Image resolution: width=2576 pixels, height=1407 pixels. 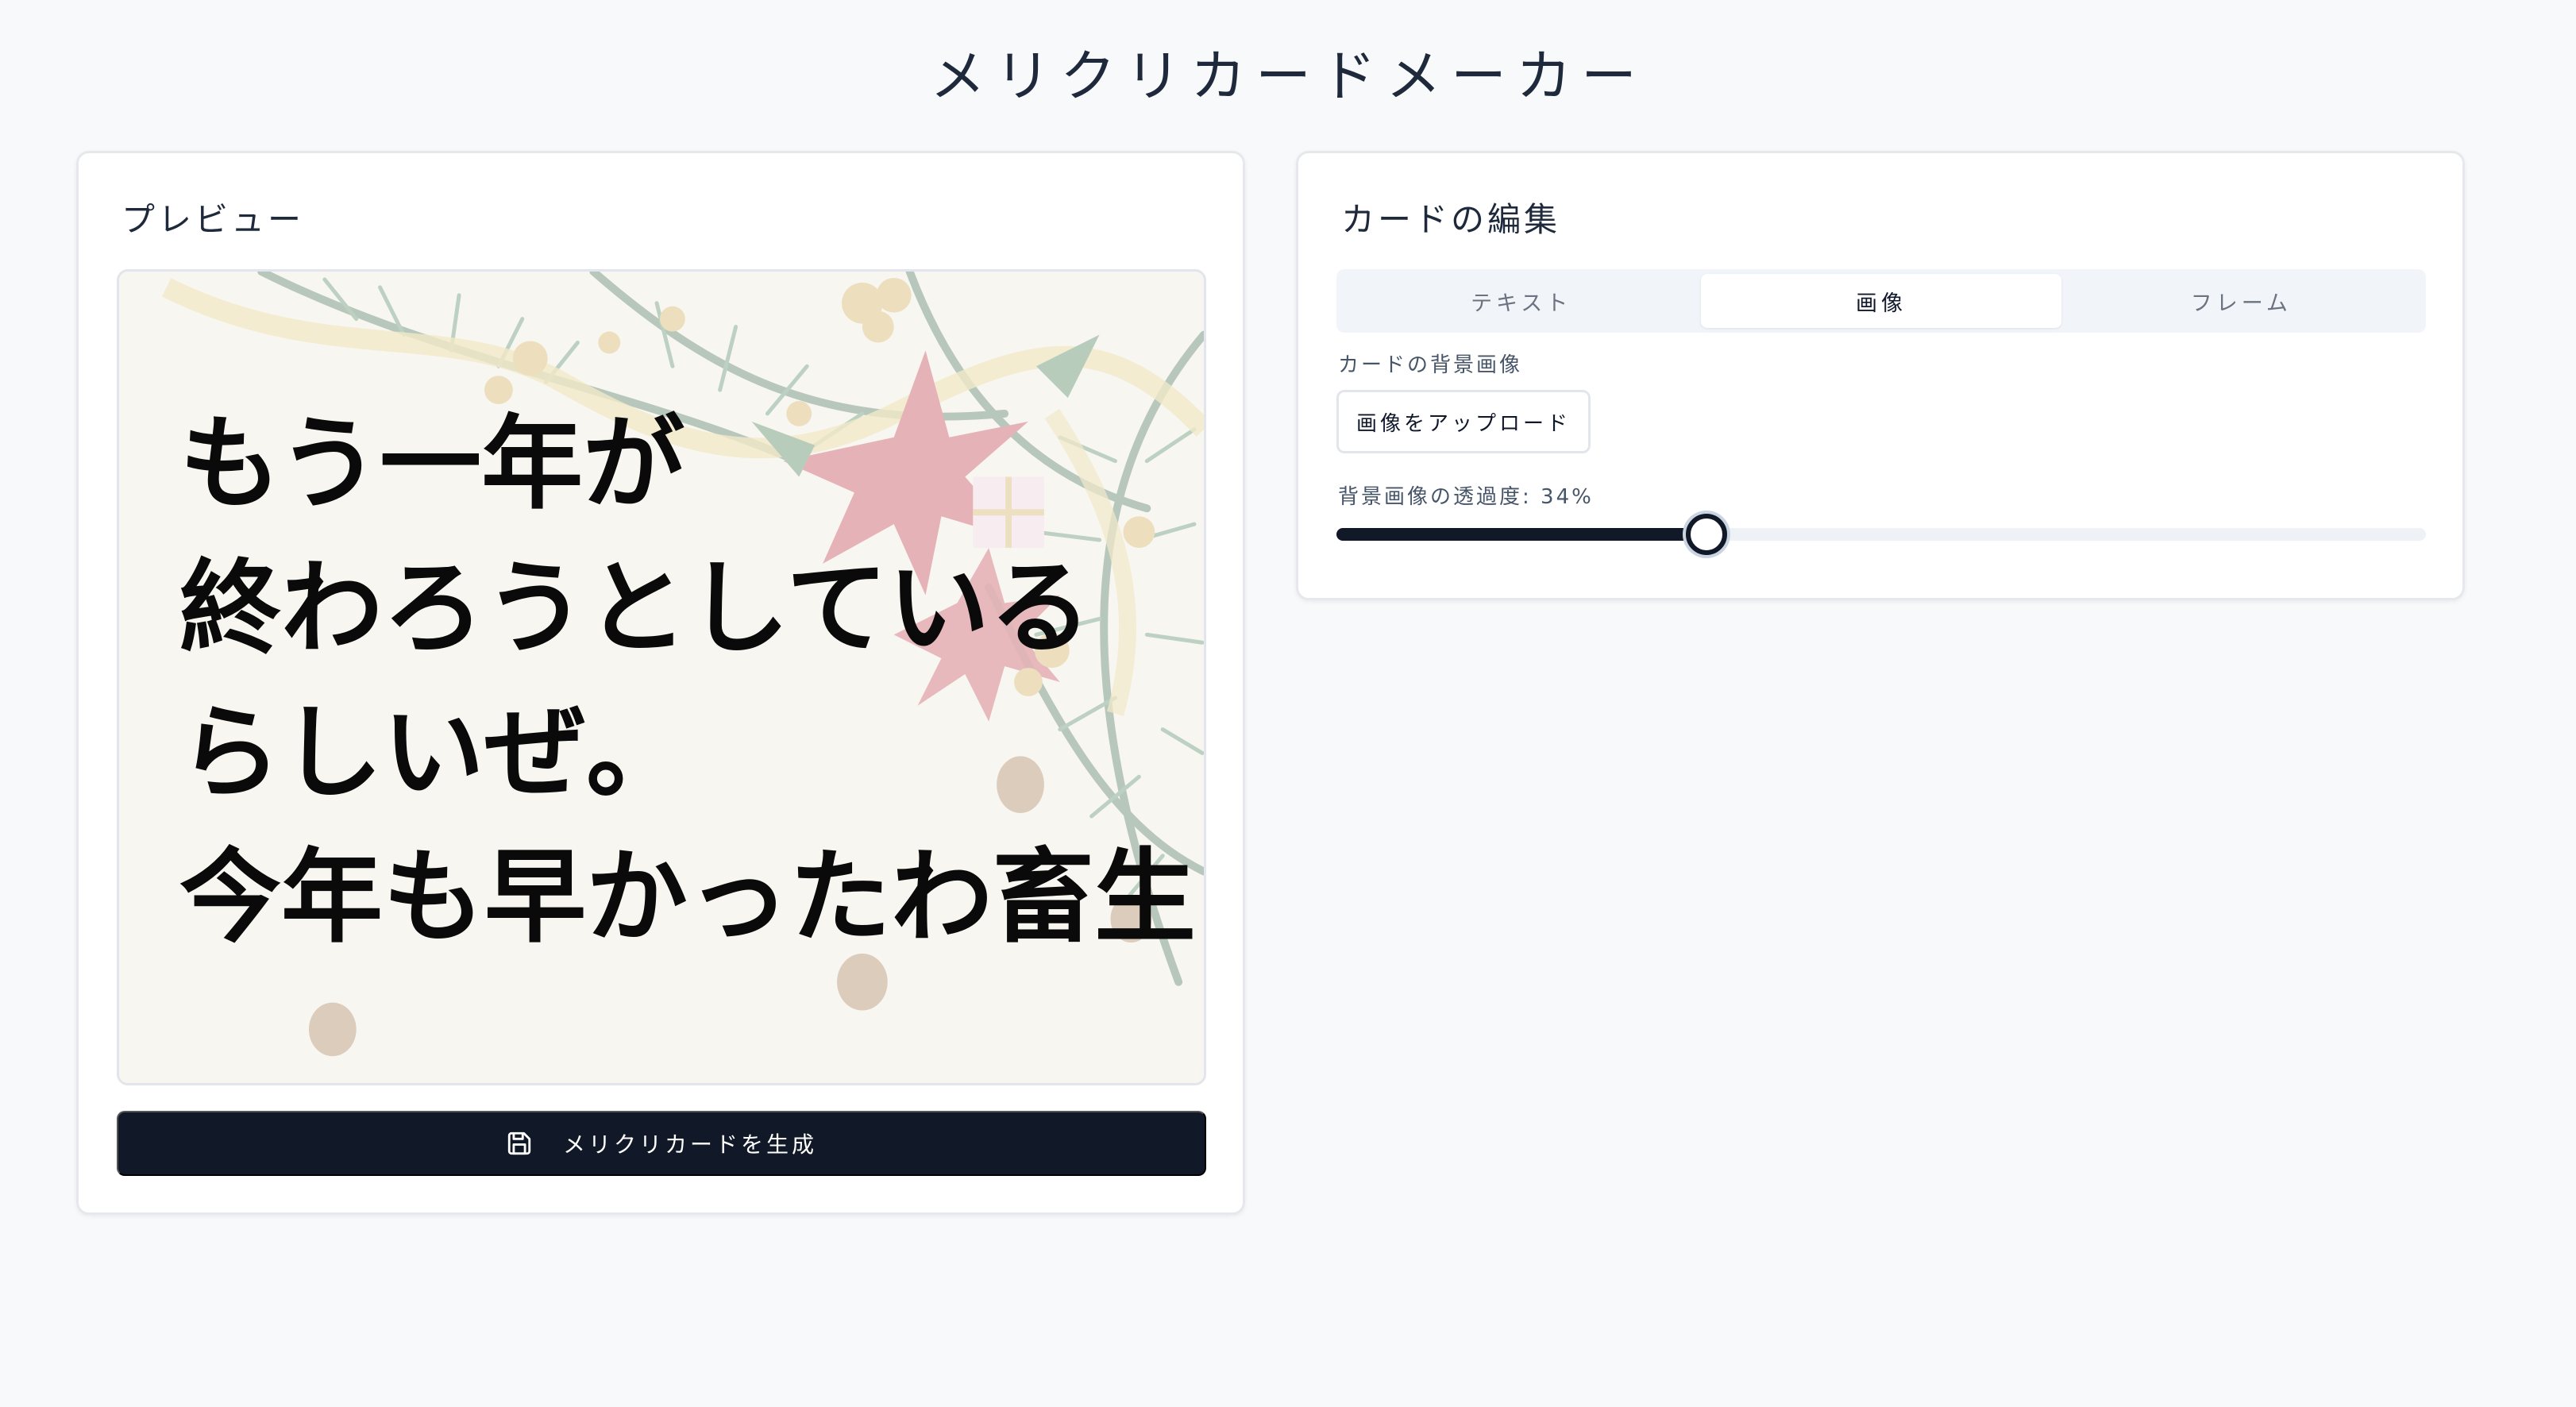 What do you see at coordinates (688, 897) in the screenshot?
I see `card-line: 今年も早かったわ畜生` at bounding box center [688, 897].